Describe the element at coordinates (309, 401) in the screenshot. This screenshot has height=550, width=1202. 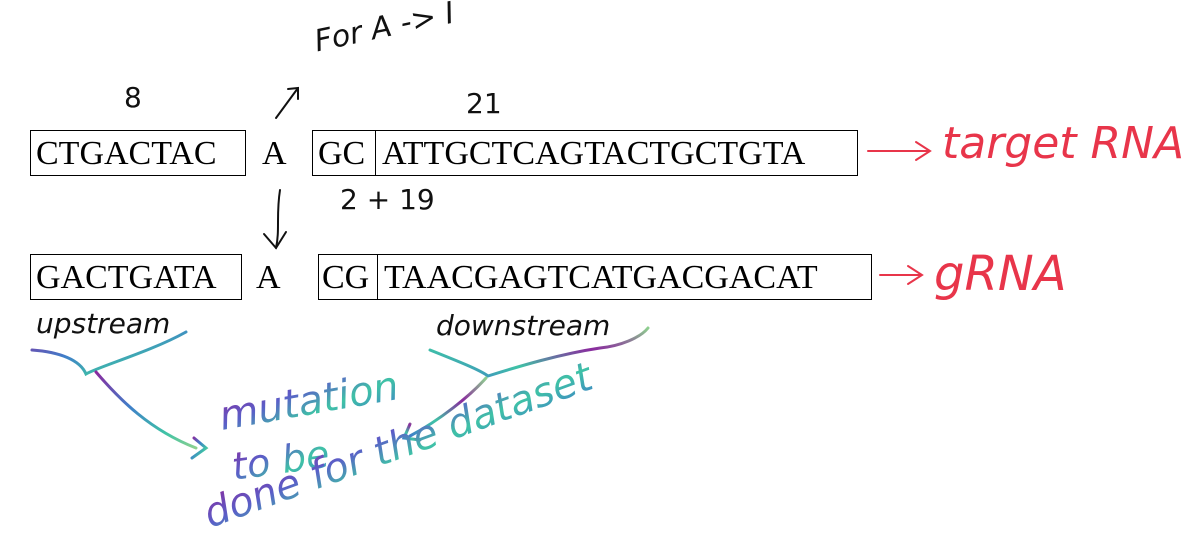
I see `note-line-1: mutation` at that location.